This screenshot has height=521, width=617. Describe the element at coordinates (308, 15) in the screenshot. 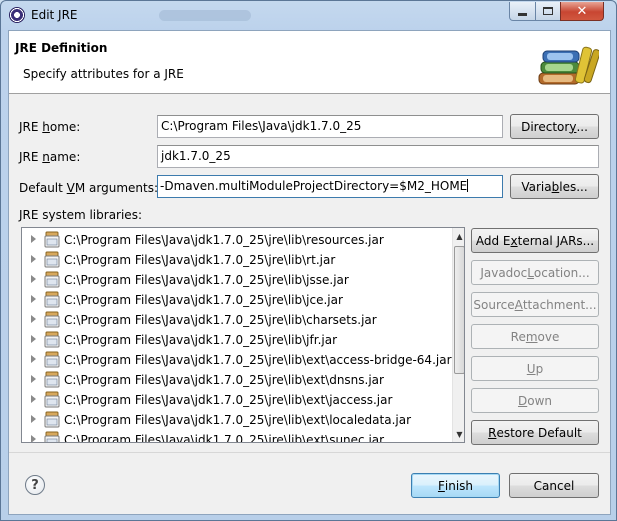

I see `title-bar: Edit JRE ✕` at that location.